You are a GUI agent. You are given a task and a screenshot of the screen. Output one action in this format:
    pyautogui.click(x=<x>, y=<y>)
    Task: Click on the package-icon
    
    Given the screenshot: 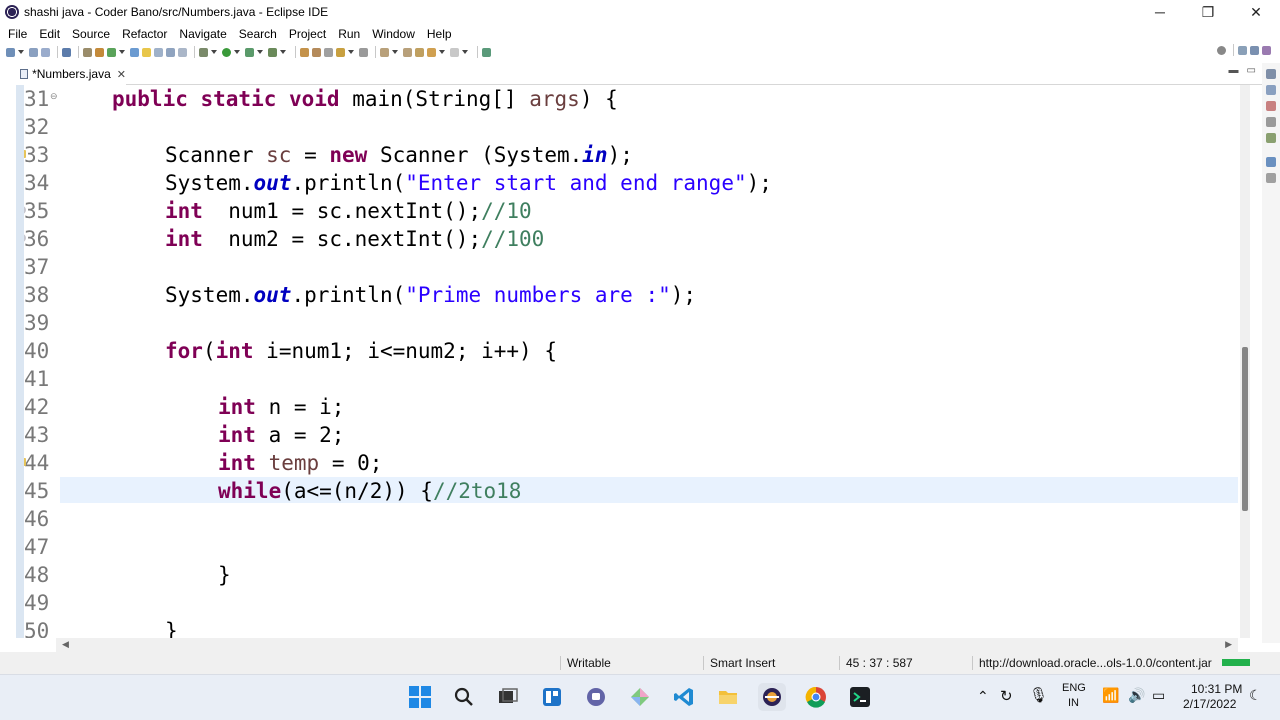 What is the action you would take?
    pyautogui.click(x=99, y=52)
    